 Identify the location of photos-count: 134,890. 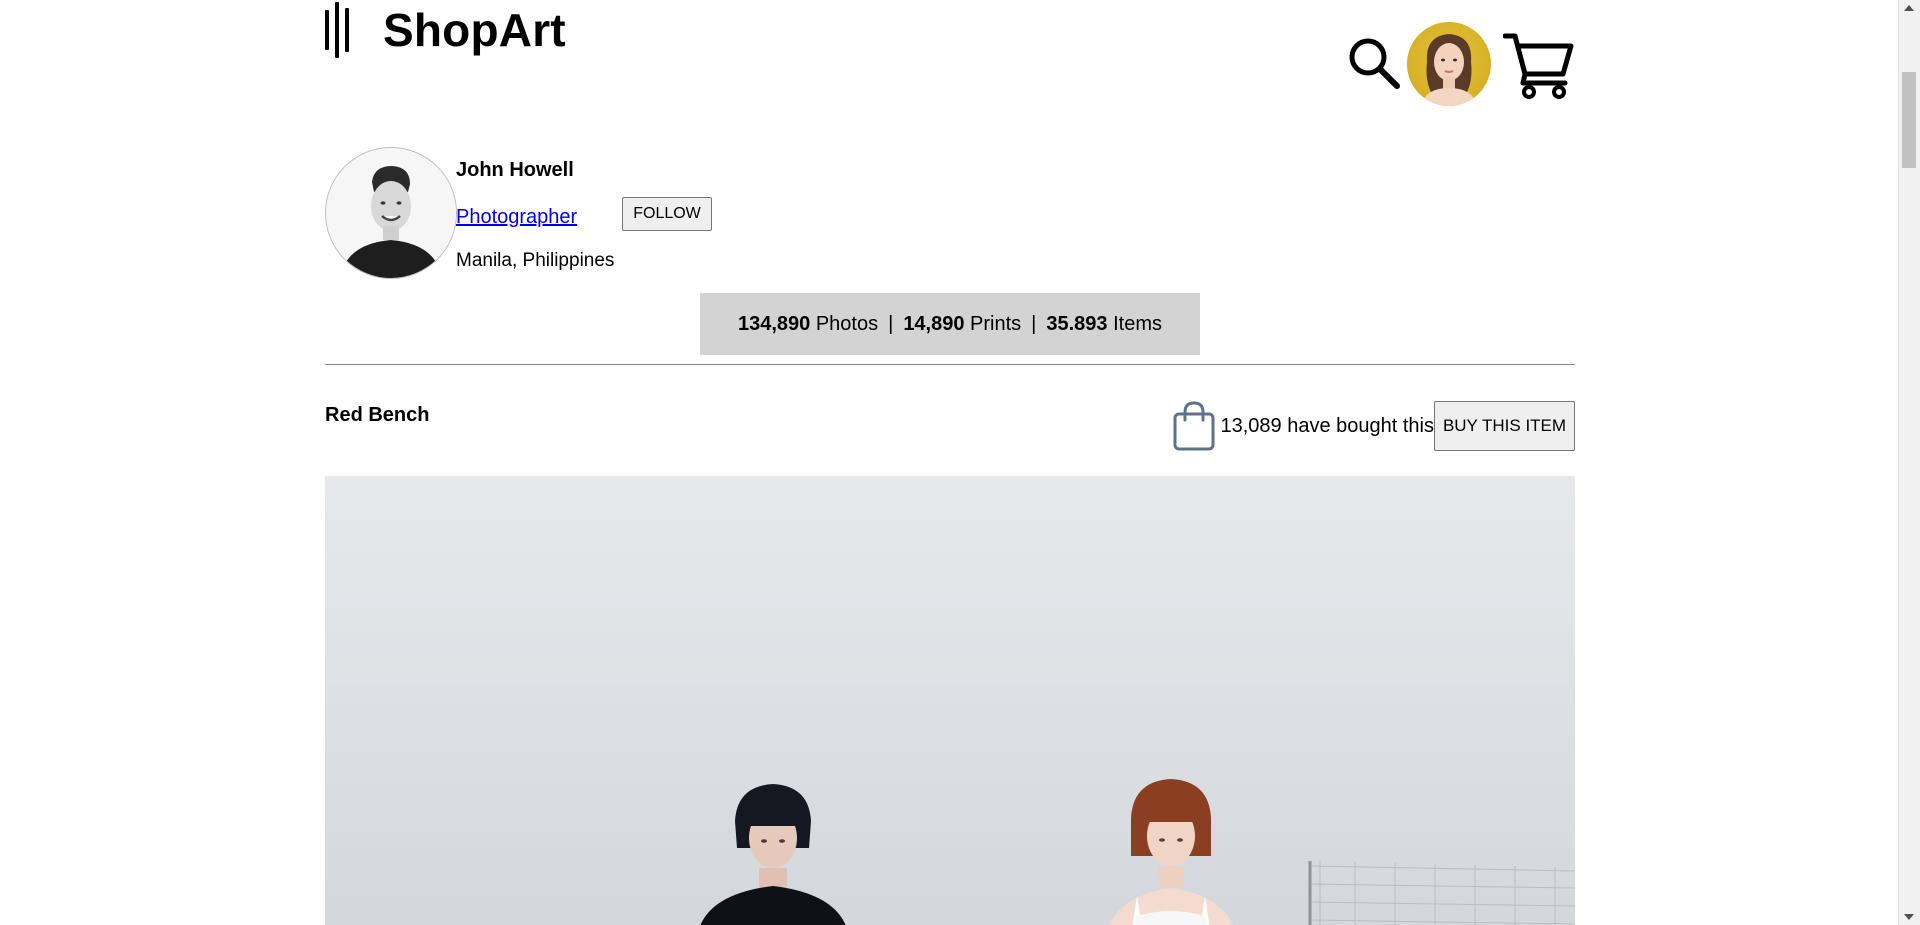
(774, 323).